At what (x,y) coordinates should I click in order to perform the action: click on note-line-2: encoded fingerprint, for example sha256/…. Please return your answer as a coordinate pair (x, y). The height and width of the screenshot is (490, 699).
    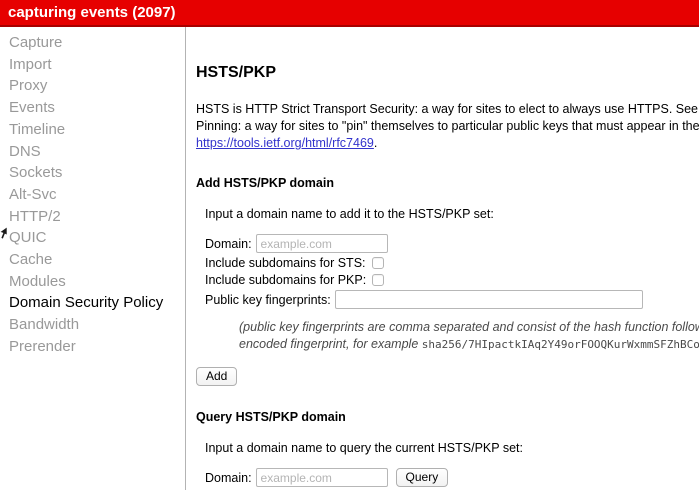
    Looking at the image, I should click on (469, 344).